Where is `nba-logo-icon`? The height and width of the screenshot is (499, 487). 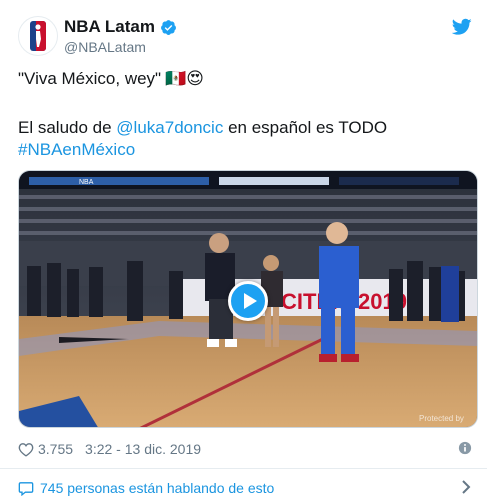
nba-logo-icon is located at coordinates (38, 36).